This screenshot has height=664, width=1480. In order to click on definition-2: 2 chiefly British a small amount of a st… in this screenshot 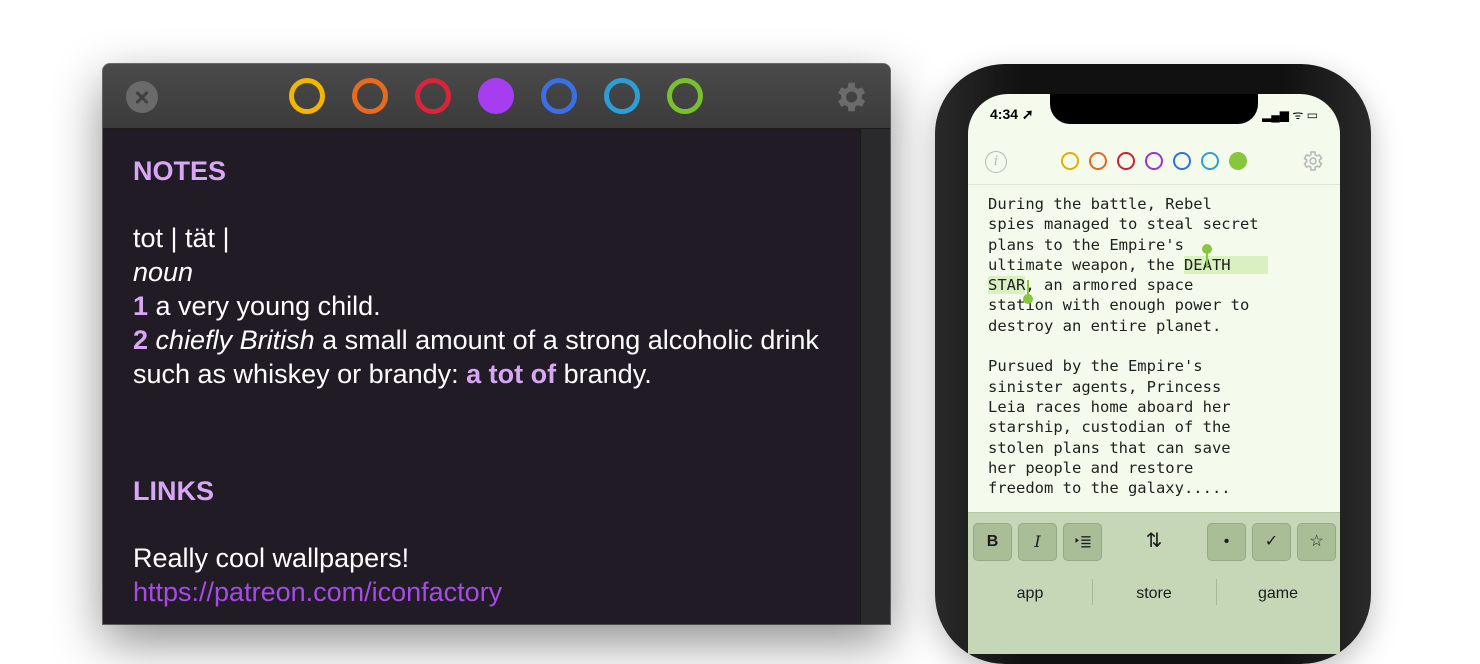, I will do `click(476, 357)`.